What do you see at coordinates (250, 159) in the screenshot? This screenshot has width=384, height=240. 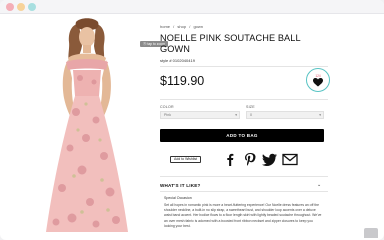 I see `pinterest-icon` at bounding box center [250, 159].